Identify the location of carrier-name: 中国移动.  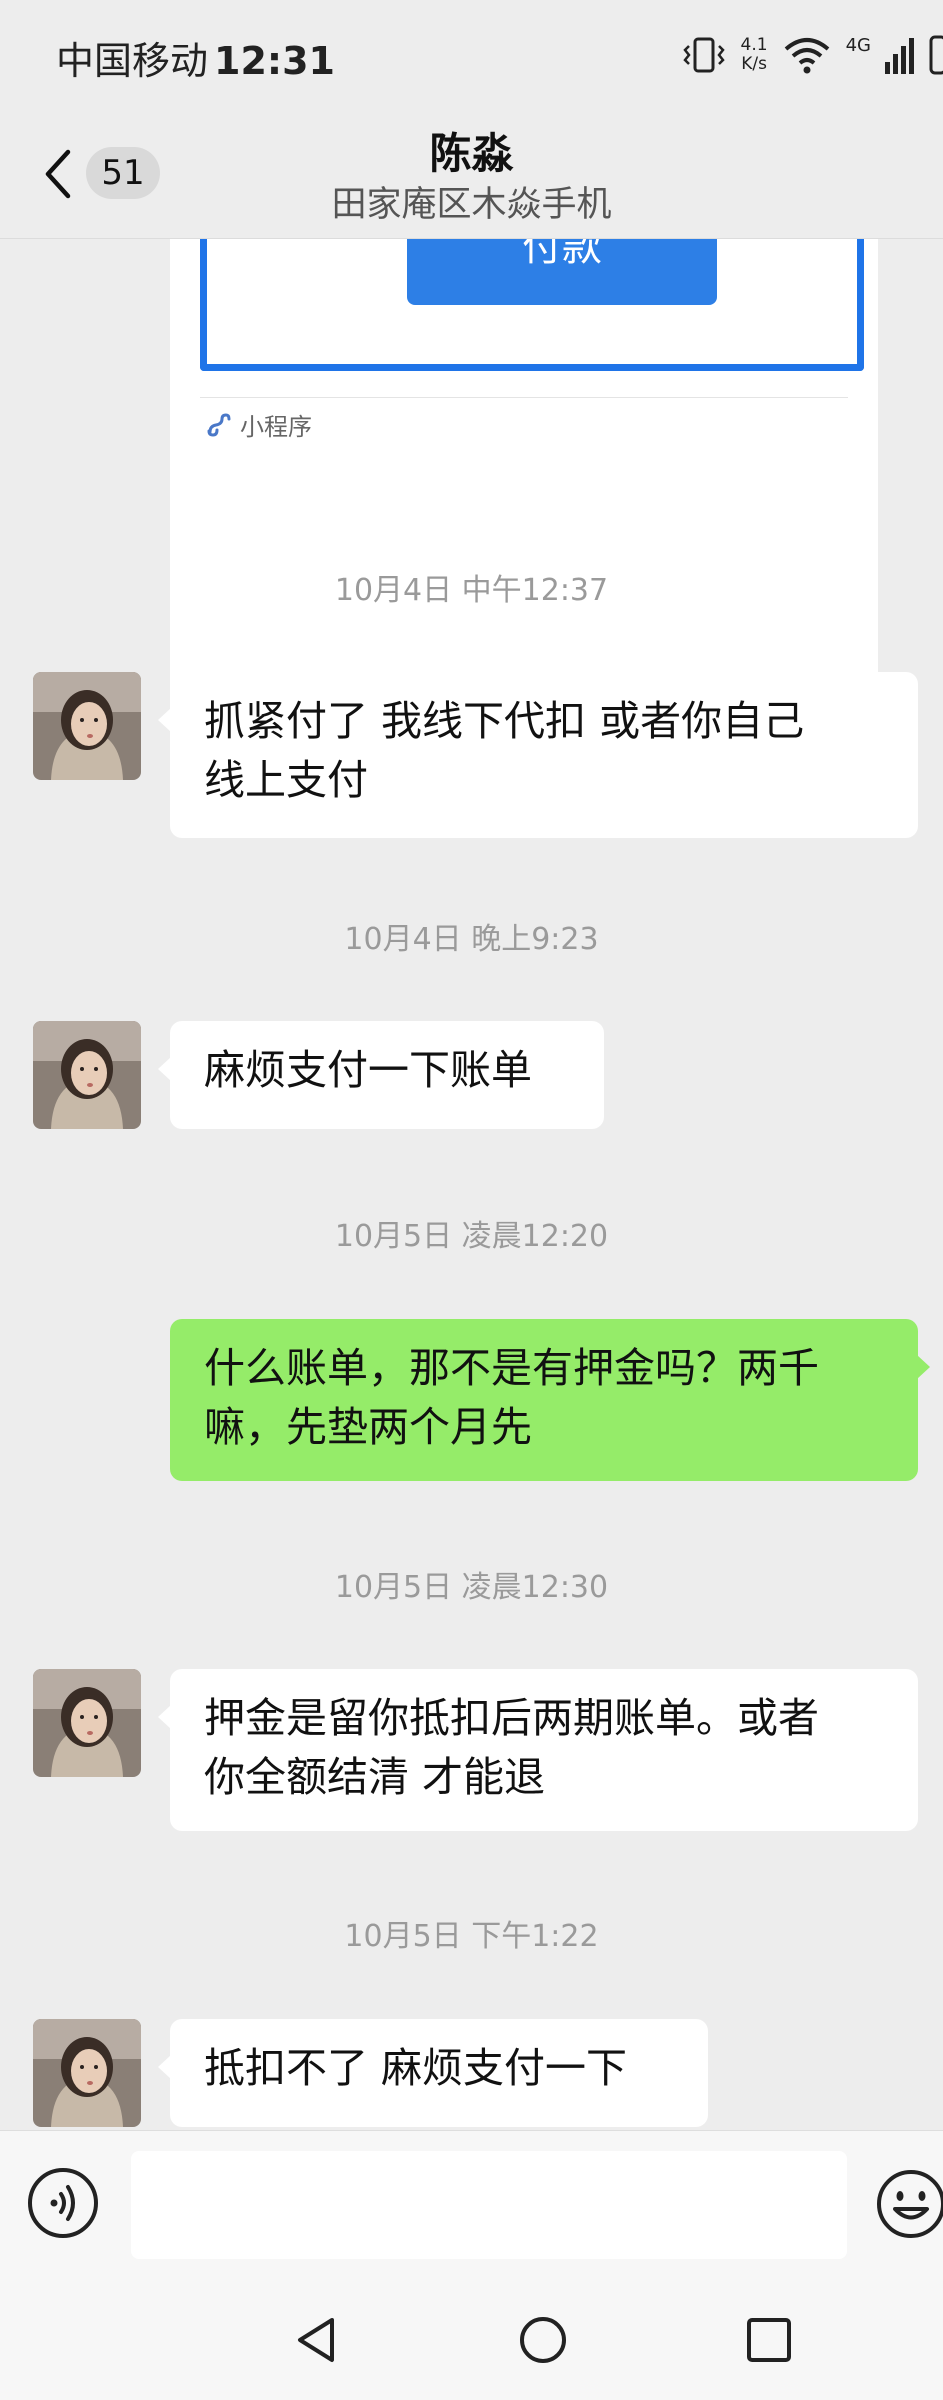
(132, 61).